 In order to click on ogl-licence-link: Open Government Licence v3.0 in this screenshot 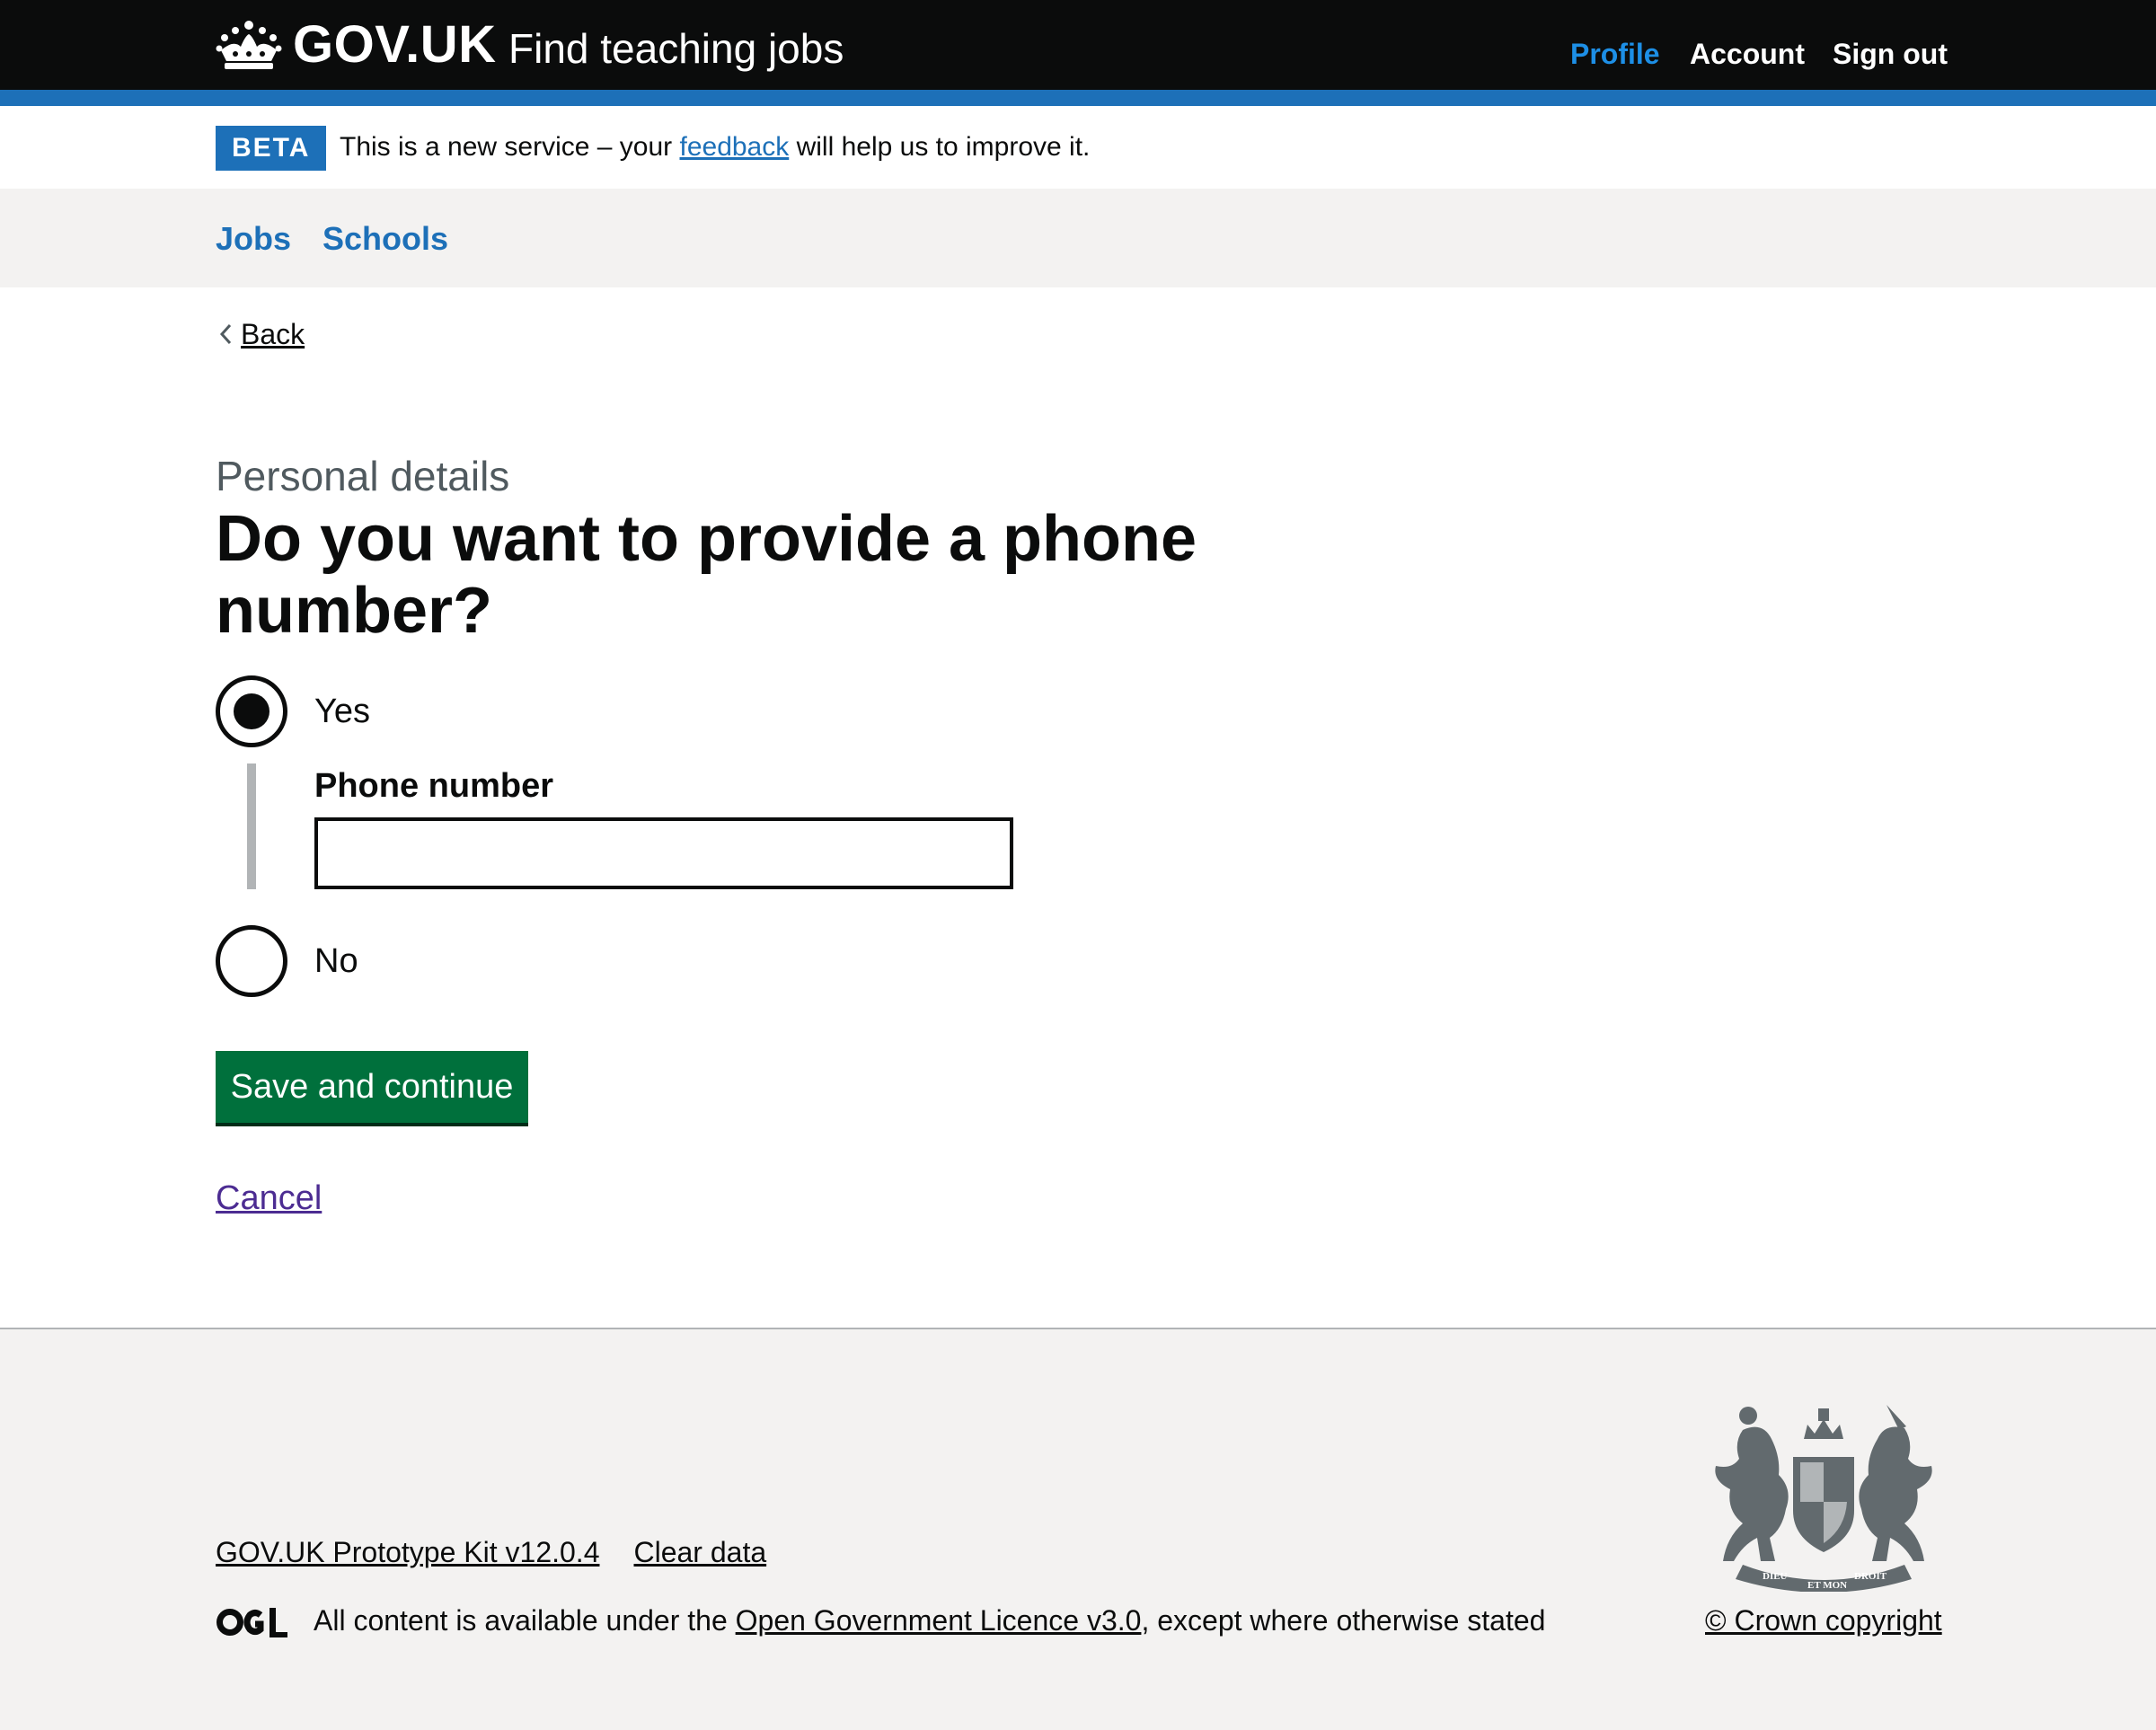, I will do `click(939, 1620)`.